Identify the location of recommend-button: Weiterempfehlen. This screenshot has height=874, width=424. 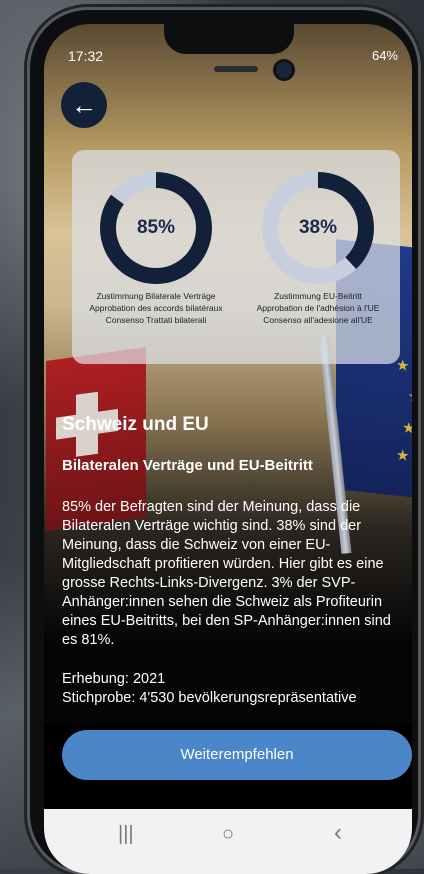
(237, 755).